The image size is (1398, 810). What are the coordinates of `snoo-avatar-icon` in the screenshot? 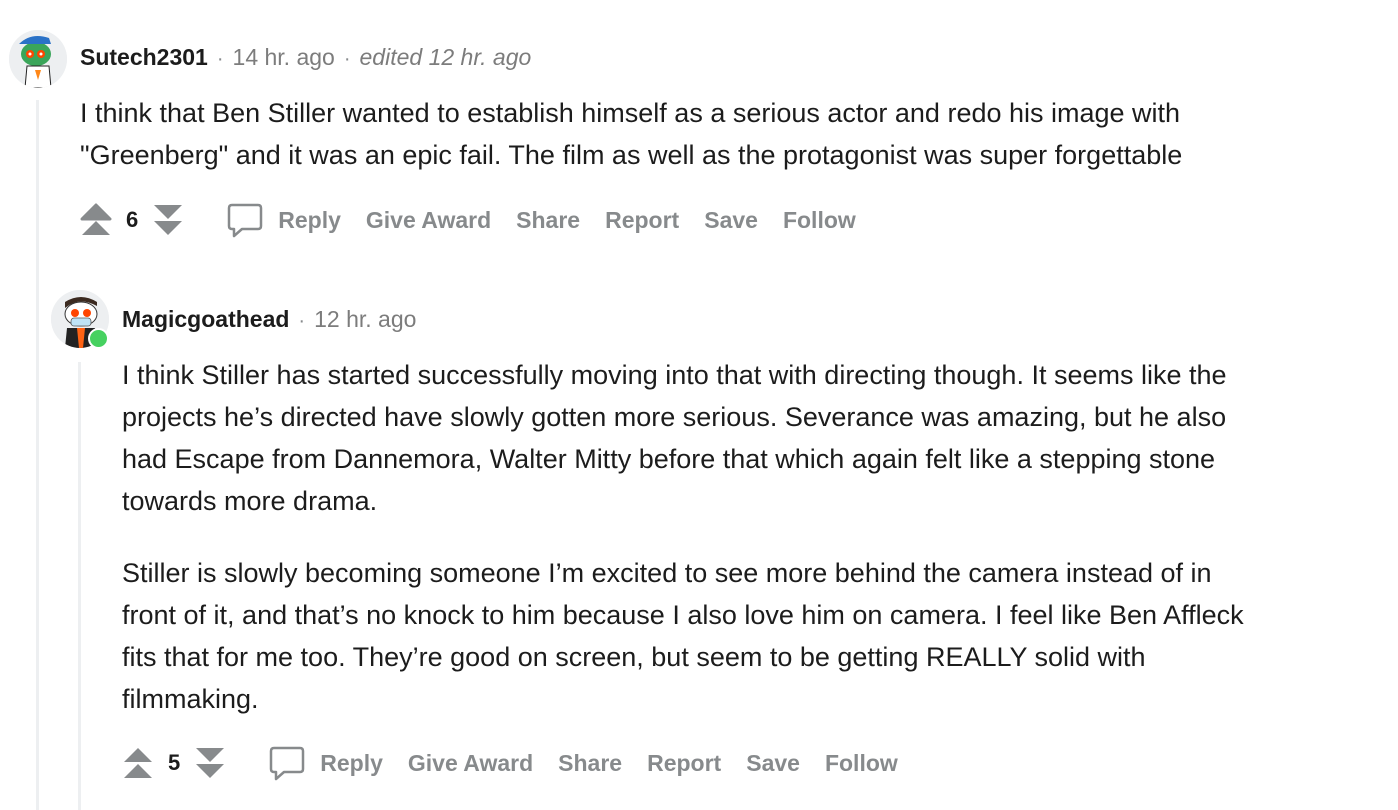 It's located at (38, 59).